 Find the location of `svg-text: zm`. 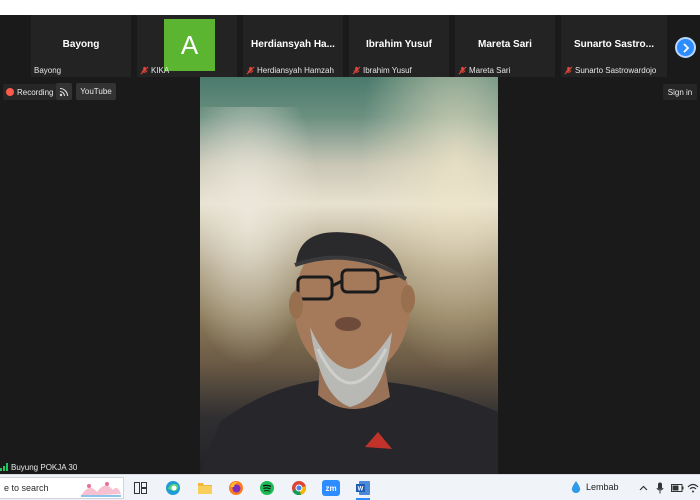

svg-text: zm is located at coordinates (330, 488).